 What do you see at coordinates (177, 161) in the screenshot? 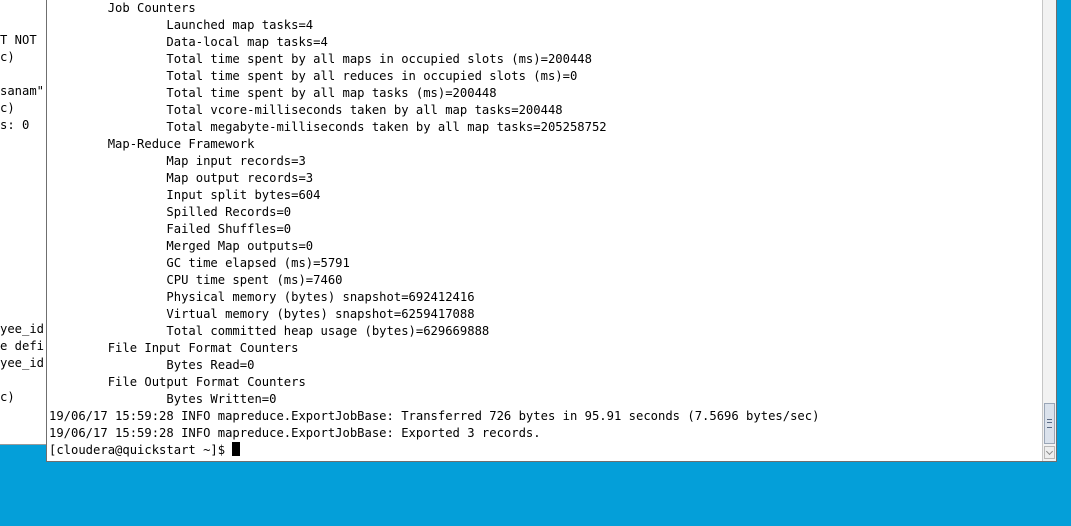
I see `terminal-line: Map input records=3` at bounding box center [177, 161].